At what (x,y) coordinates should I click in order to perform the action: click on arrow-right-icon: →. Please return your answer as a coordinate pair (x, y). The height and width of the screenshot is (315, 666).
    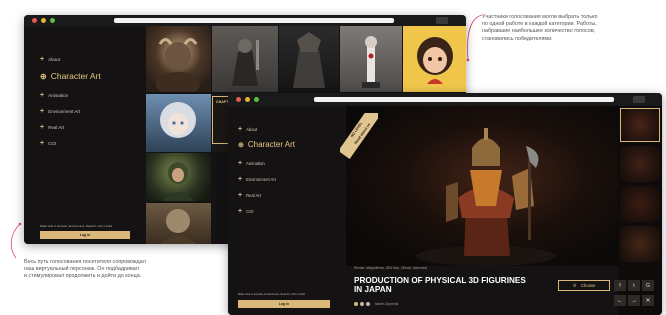
    Looking at the image, I should click on (634, 300).